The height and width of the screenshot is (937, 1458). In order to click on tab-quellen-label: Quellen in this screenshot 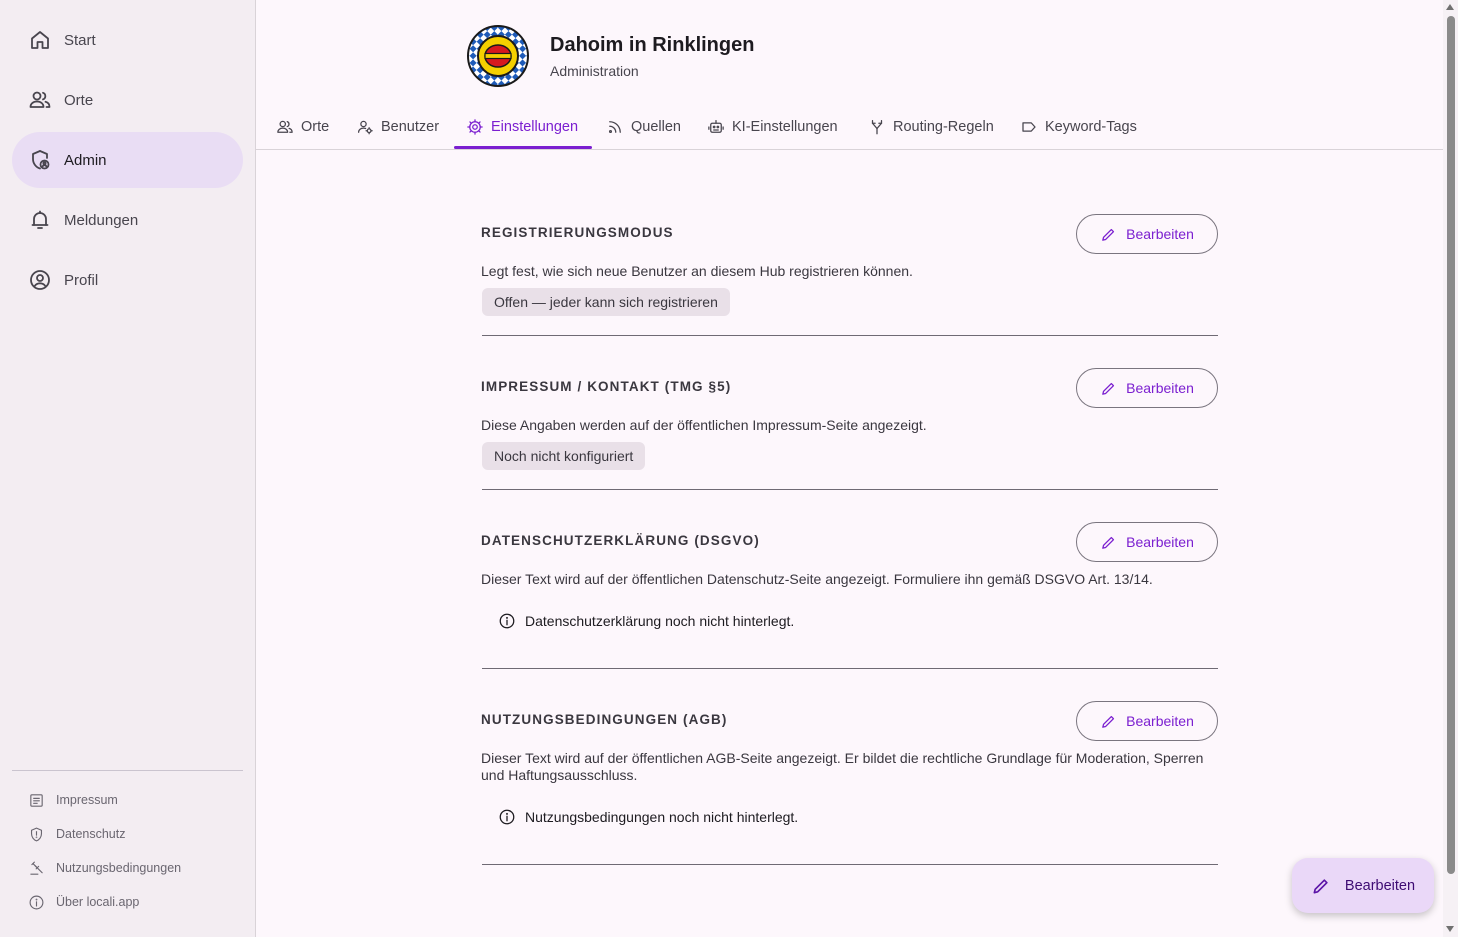, I will do `click(656, 127)`.